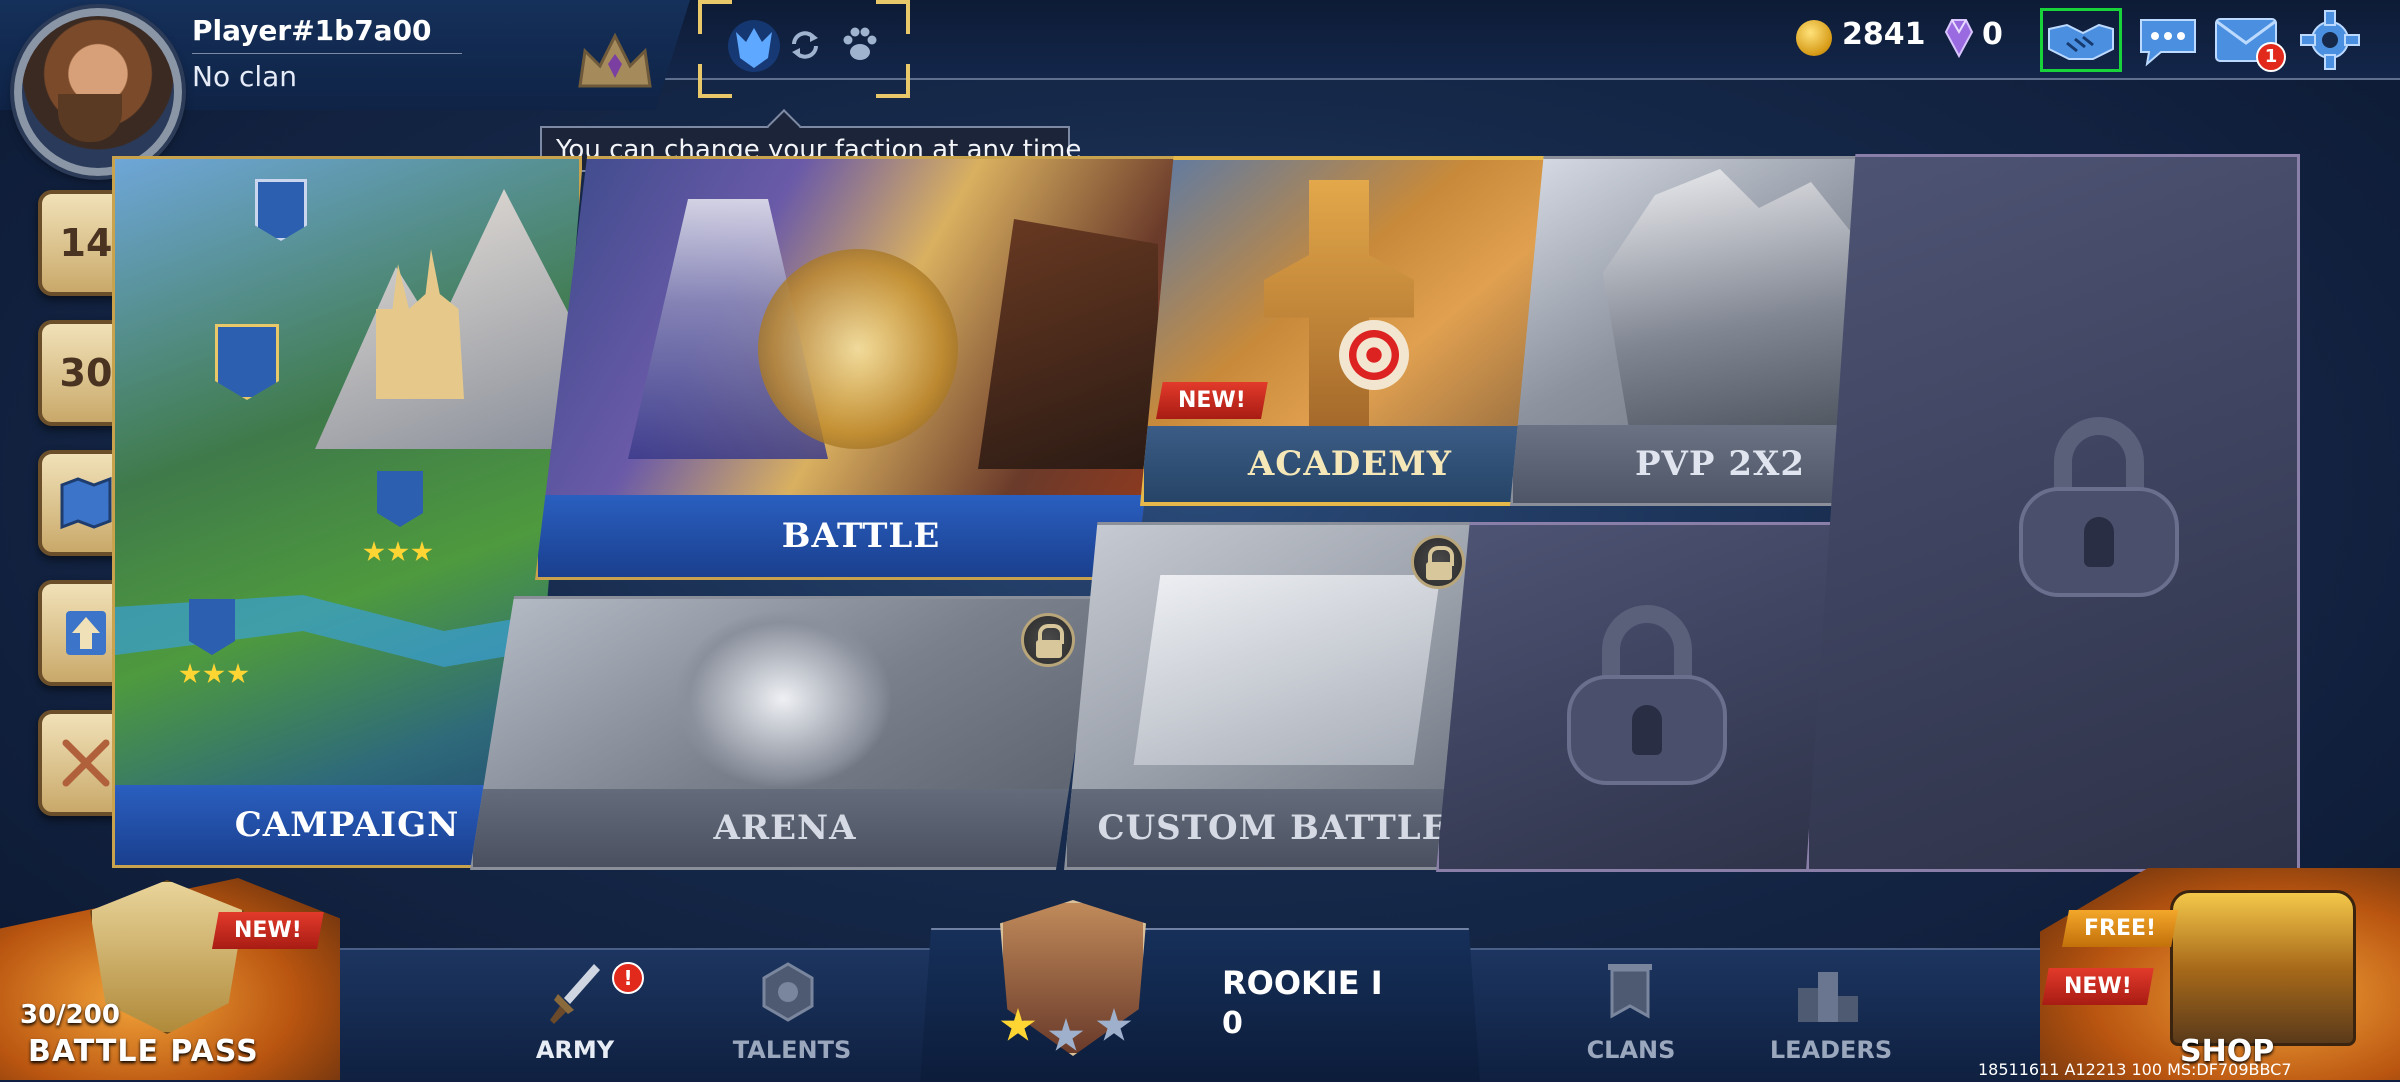 The height and width of the screenshot is (1082, 2400). I want to click on academy-card: ACADEMY, so click(1350, 331).